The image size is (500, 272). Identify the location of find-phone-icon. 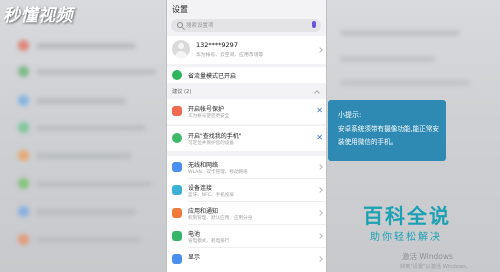
(177, 138).